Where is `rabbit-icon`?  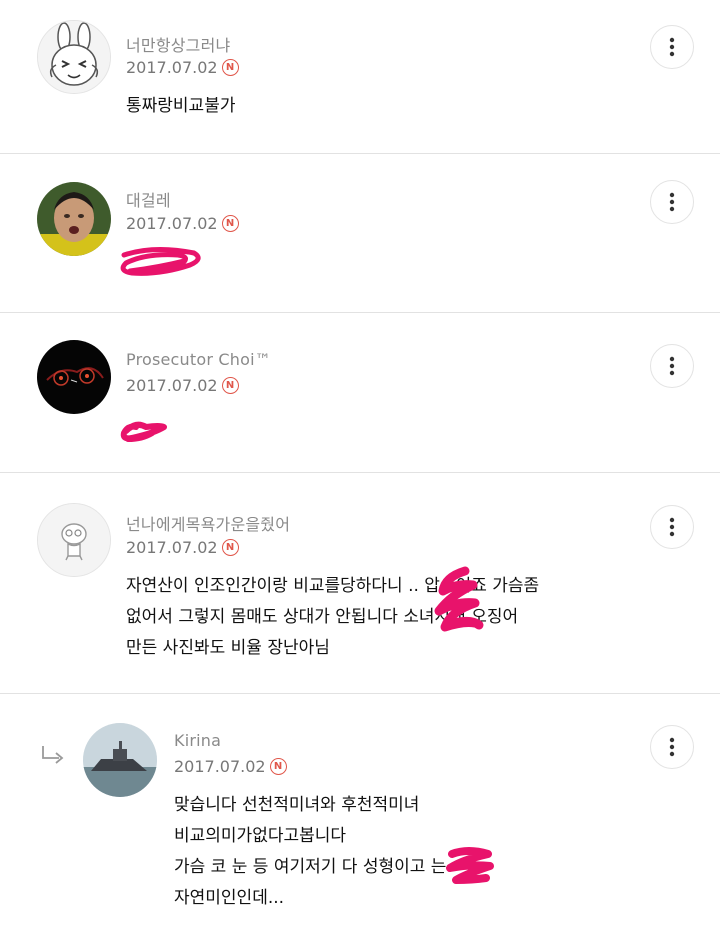 rabbit-icon is located at coordinates (74, 57).